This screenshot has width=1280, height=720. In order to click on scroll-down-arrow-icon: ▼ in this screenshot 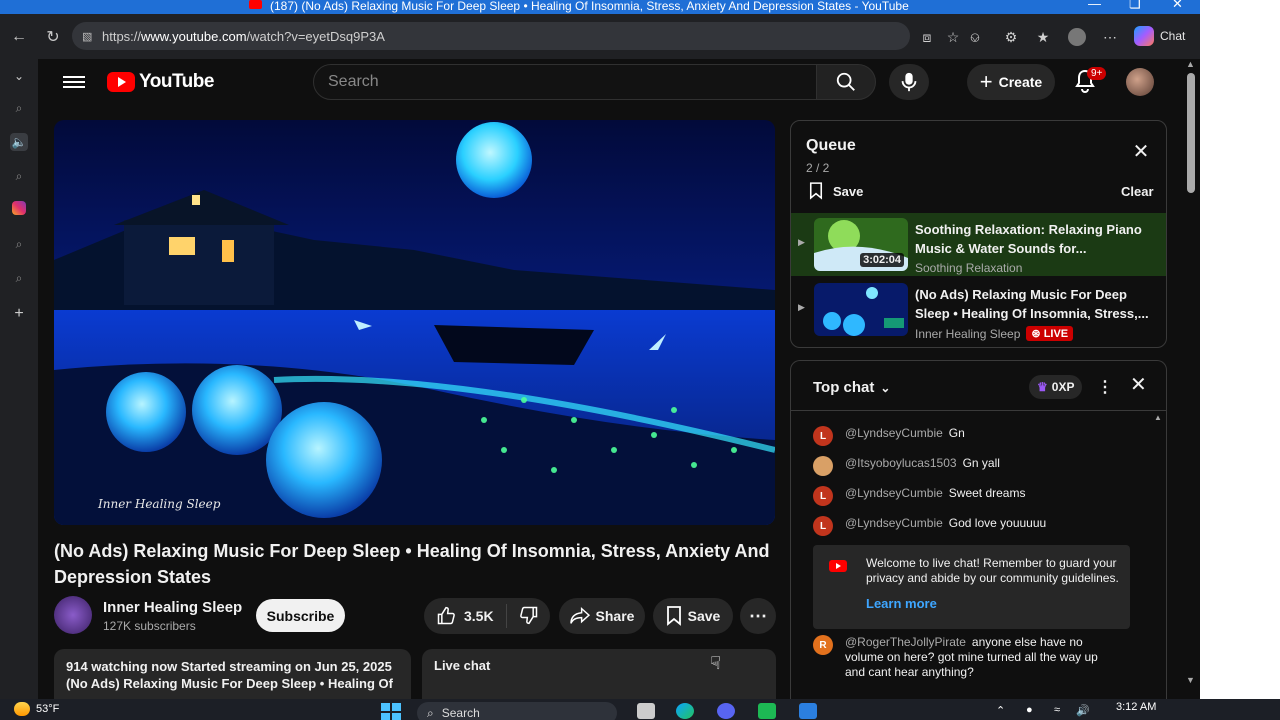, I will do `click(1190, 680)`.